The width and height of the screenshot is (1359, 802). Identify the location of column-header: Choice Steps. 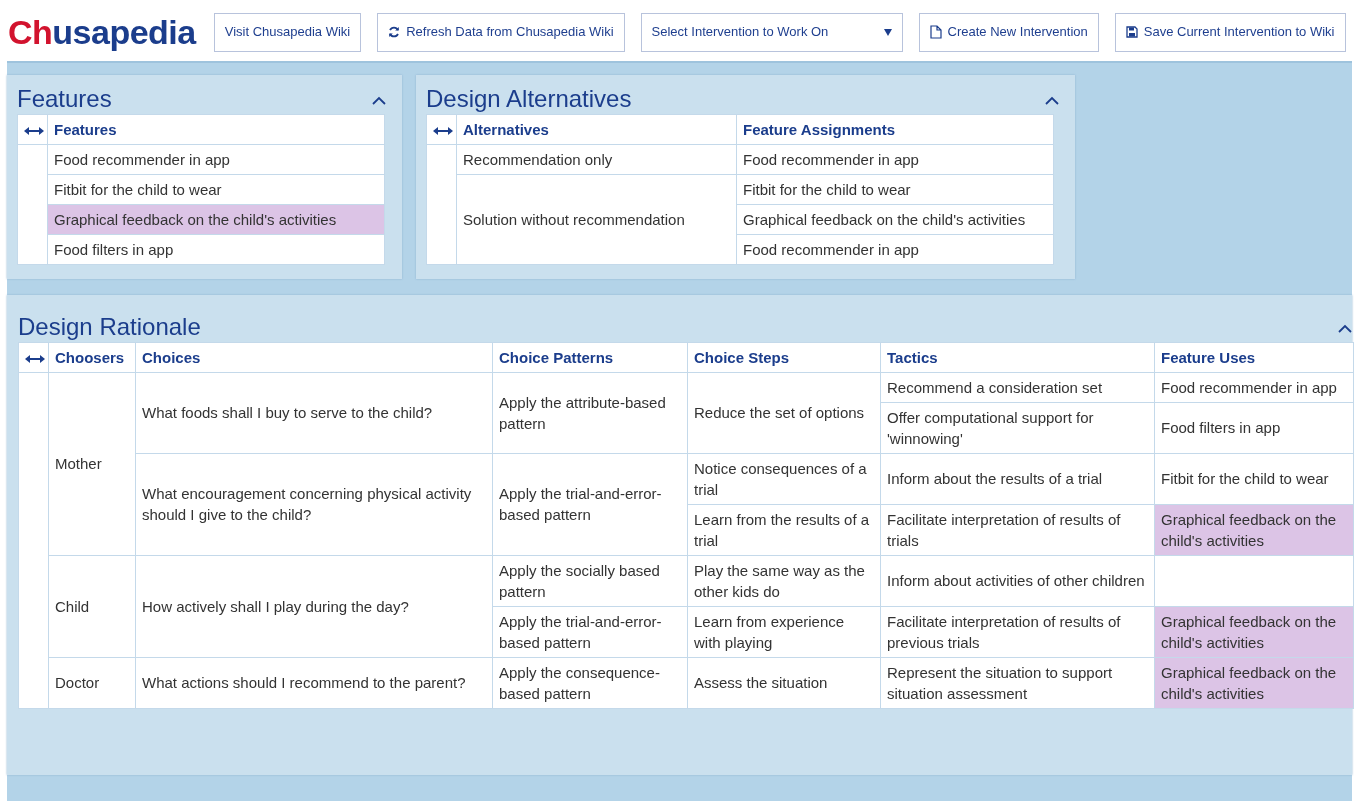
(784, 357).